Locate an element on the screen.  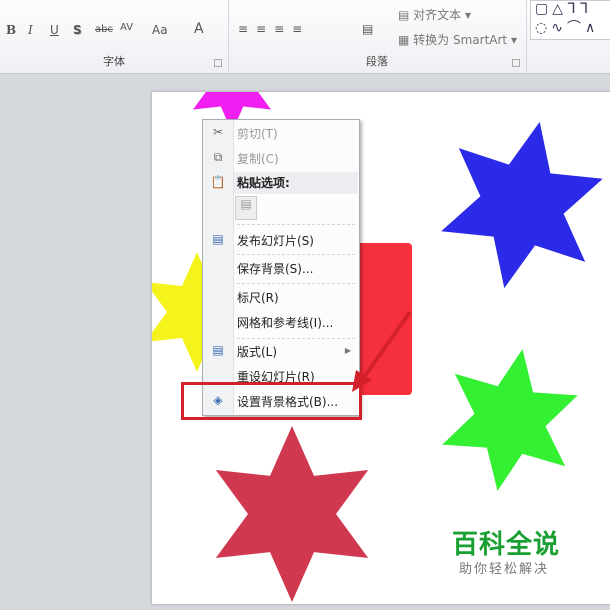
annotation-arrow is located at coordinates (382, 351).